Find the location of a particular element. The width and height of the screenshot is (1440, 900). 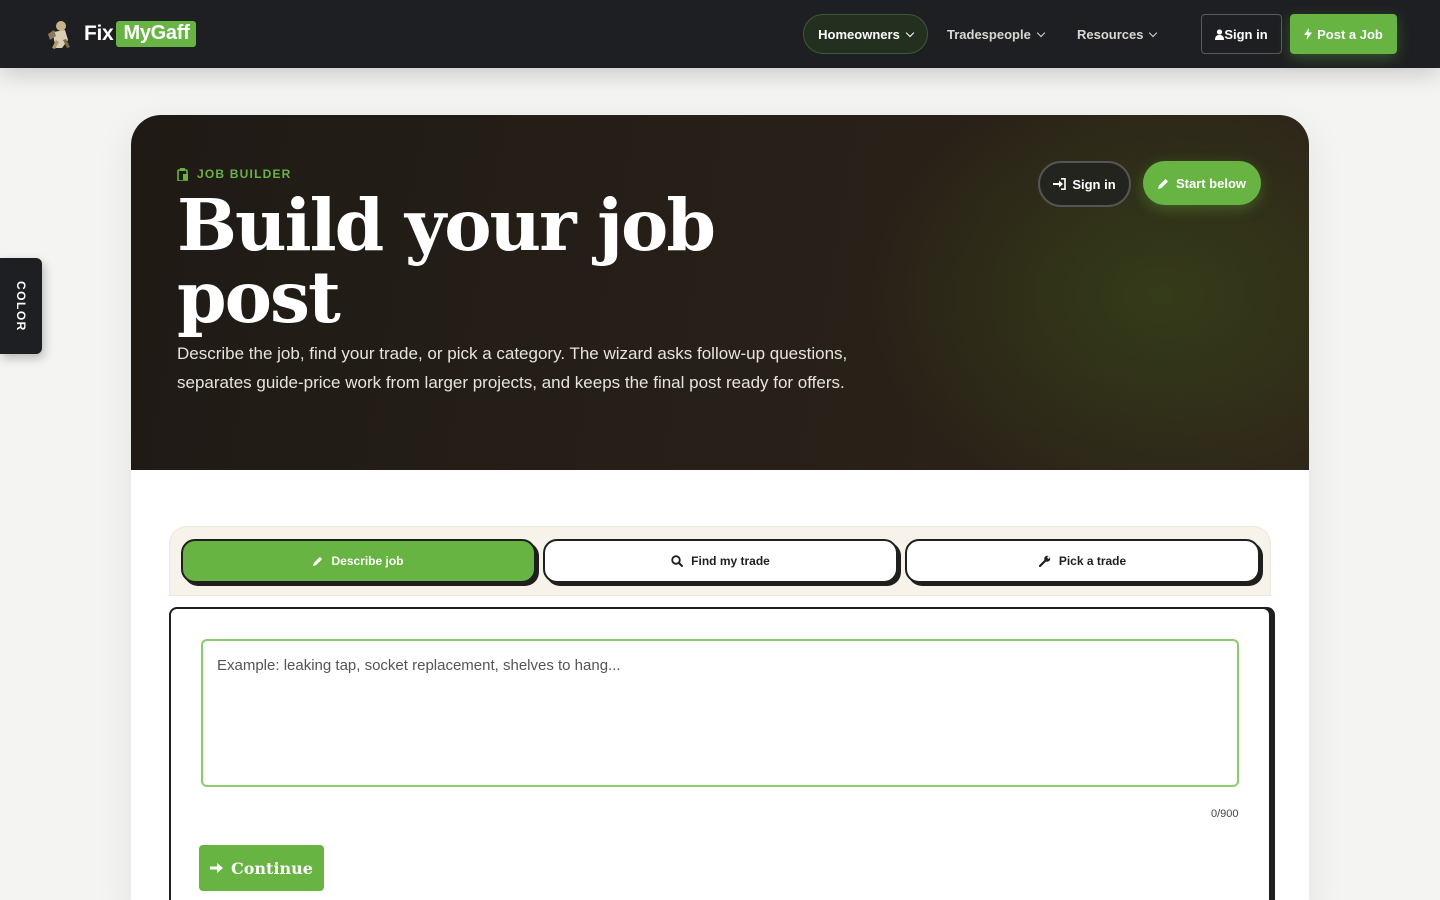

tab-describe-job: Describe job is located at coordinates (358, 561).